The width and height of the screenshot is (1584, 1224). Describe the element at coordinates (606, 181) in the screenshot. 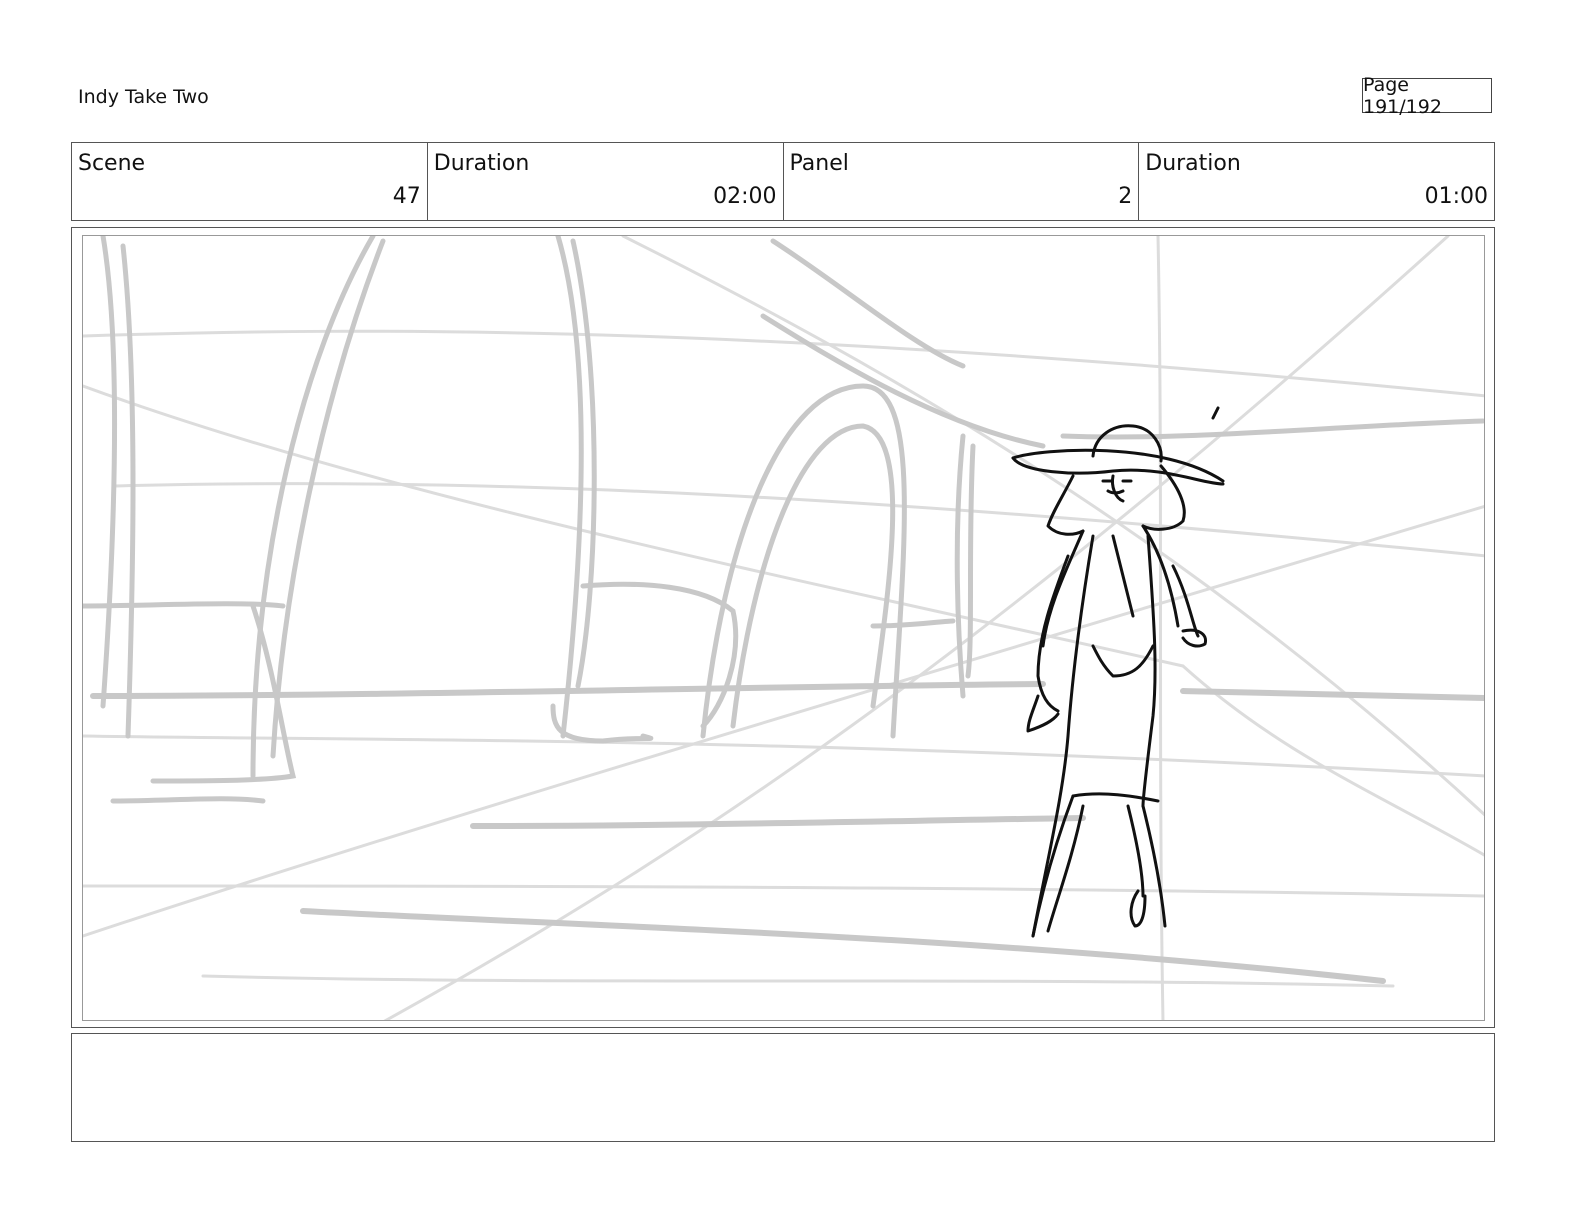

I see `scene-duration-cell: Duration 02:00` at that location.